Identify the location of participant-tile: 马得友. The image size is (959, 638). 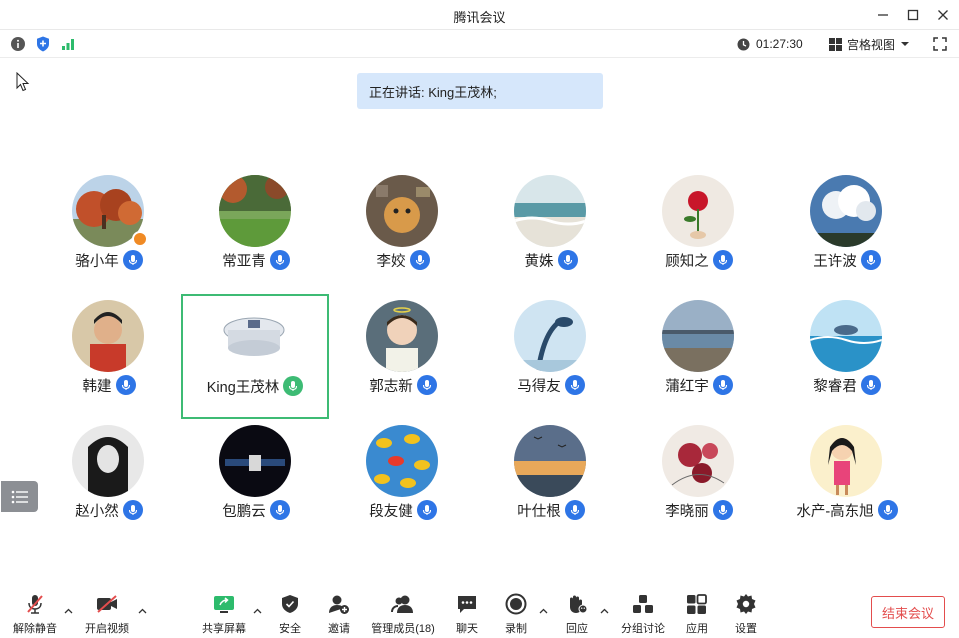
(551, 357).